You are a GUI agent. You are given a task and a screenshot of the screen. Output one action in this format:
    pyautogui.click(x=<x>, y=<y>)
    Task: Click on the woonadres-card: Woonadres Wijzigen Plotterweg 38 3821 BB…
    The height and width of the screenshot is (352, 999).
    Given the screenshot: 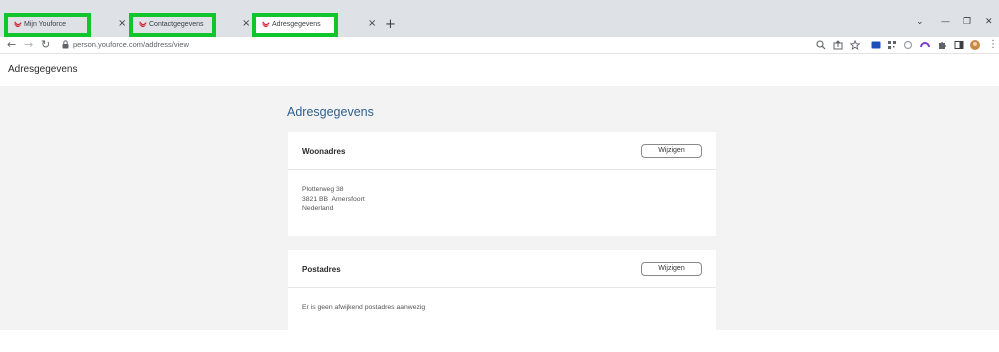 What is the action you would take?
    pyautogui.click(x=502, y=184)
    